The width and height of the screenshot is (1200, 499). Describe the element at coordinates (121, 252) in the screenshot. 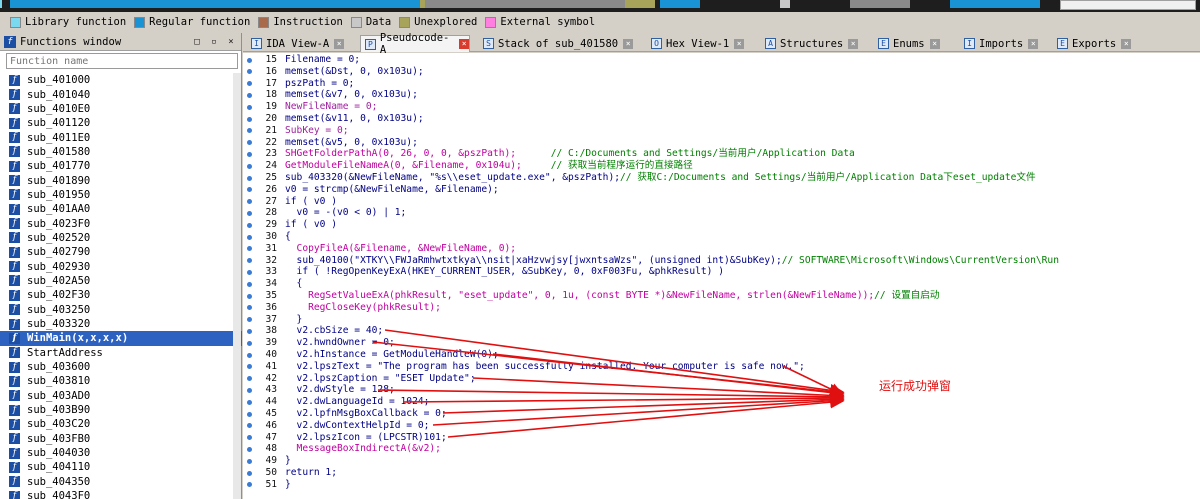

I see `function-list-item: f sub_402790` at that location.